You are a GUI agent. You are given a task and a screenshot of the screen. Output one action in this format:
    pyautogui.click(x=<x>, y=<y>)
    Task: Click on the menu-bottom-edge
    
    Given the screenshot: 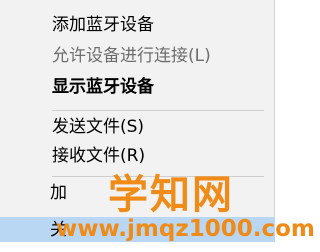 What is the action you would take?
    pyautogui.click(x=137, y=247)
    